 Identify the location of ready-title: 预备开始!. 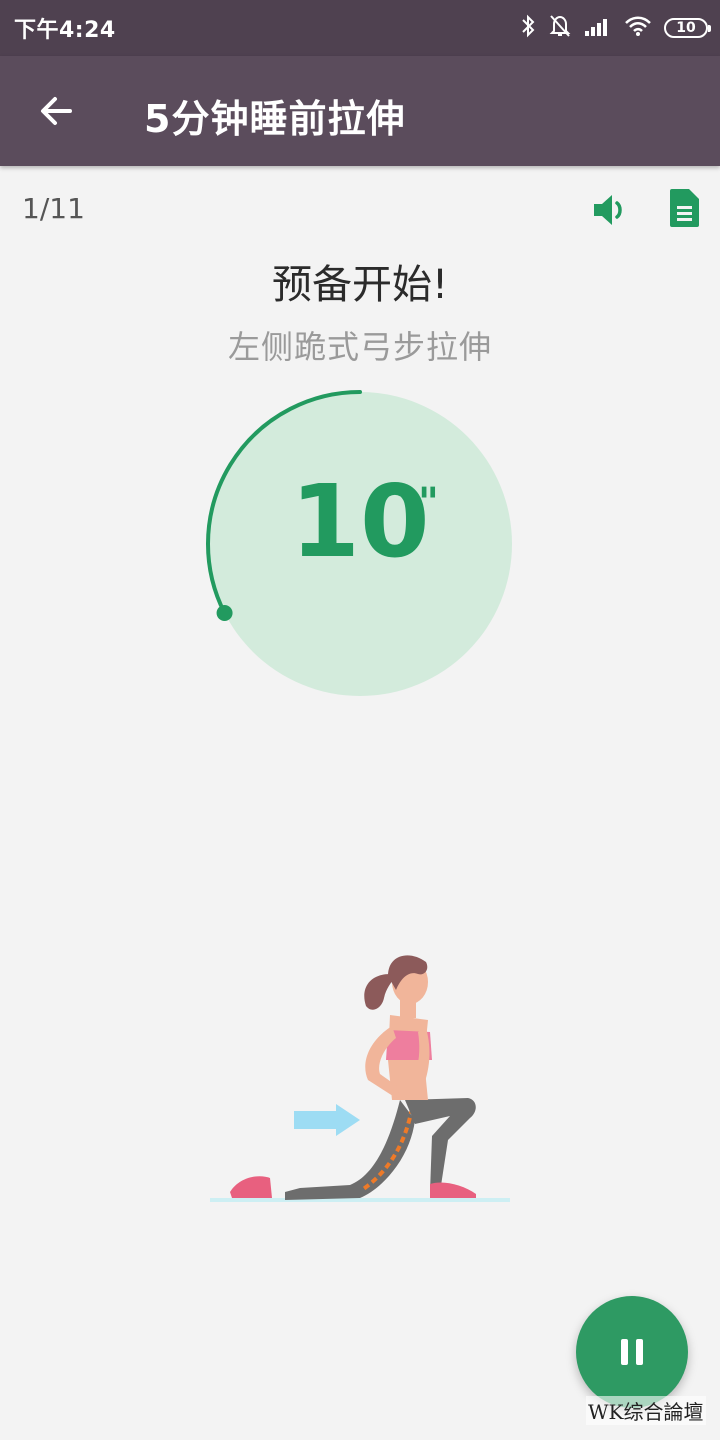
(360, 285).